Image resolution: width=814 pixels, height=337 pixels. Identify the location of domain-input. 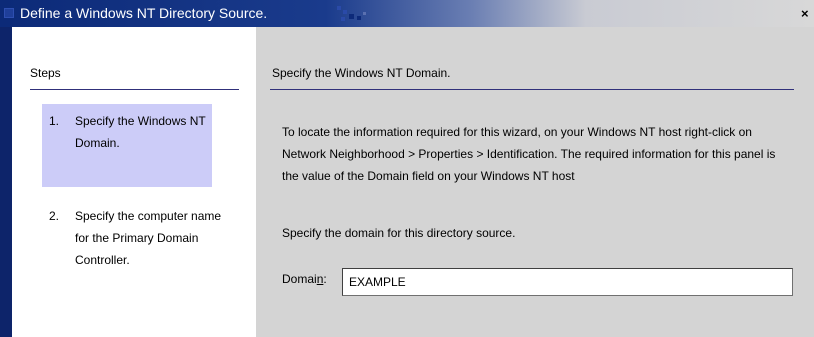
(567, 282).